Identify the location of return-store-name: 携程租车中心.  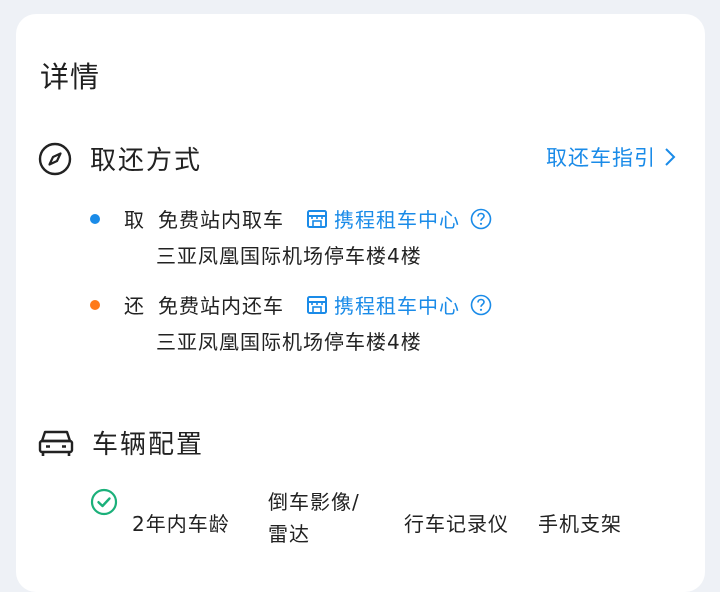
(397, 306).